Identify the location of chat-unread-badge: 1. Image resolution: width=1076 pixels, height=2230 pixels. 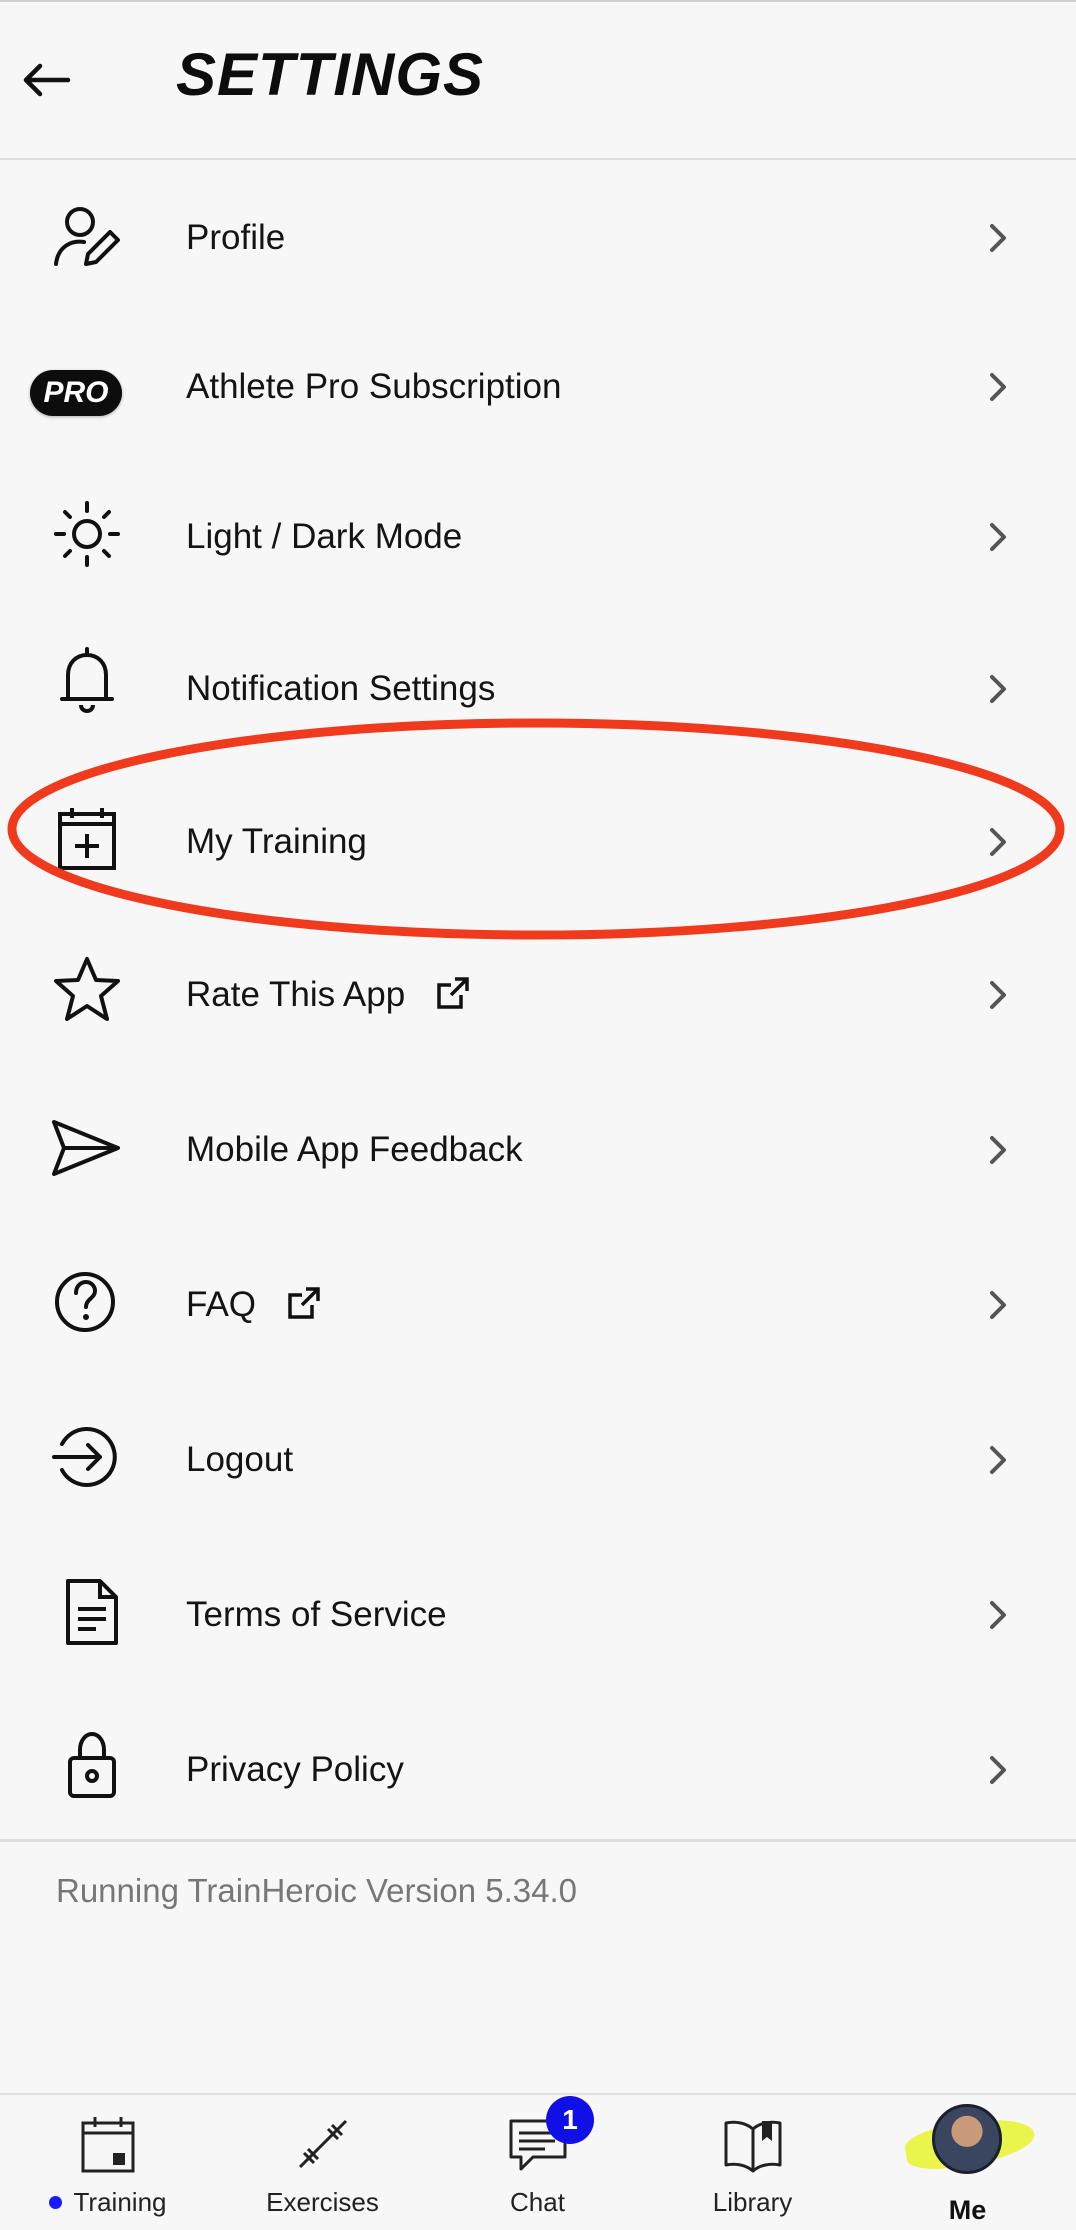
(570, 2120).